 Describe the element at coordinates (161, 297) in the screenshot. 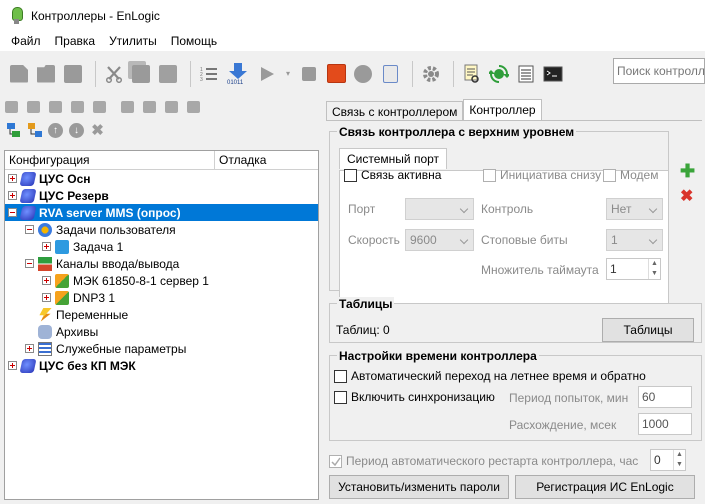

I see `tree-row: DNP3 1` at that location.